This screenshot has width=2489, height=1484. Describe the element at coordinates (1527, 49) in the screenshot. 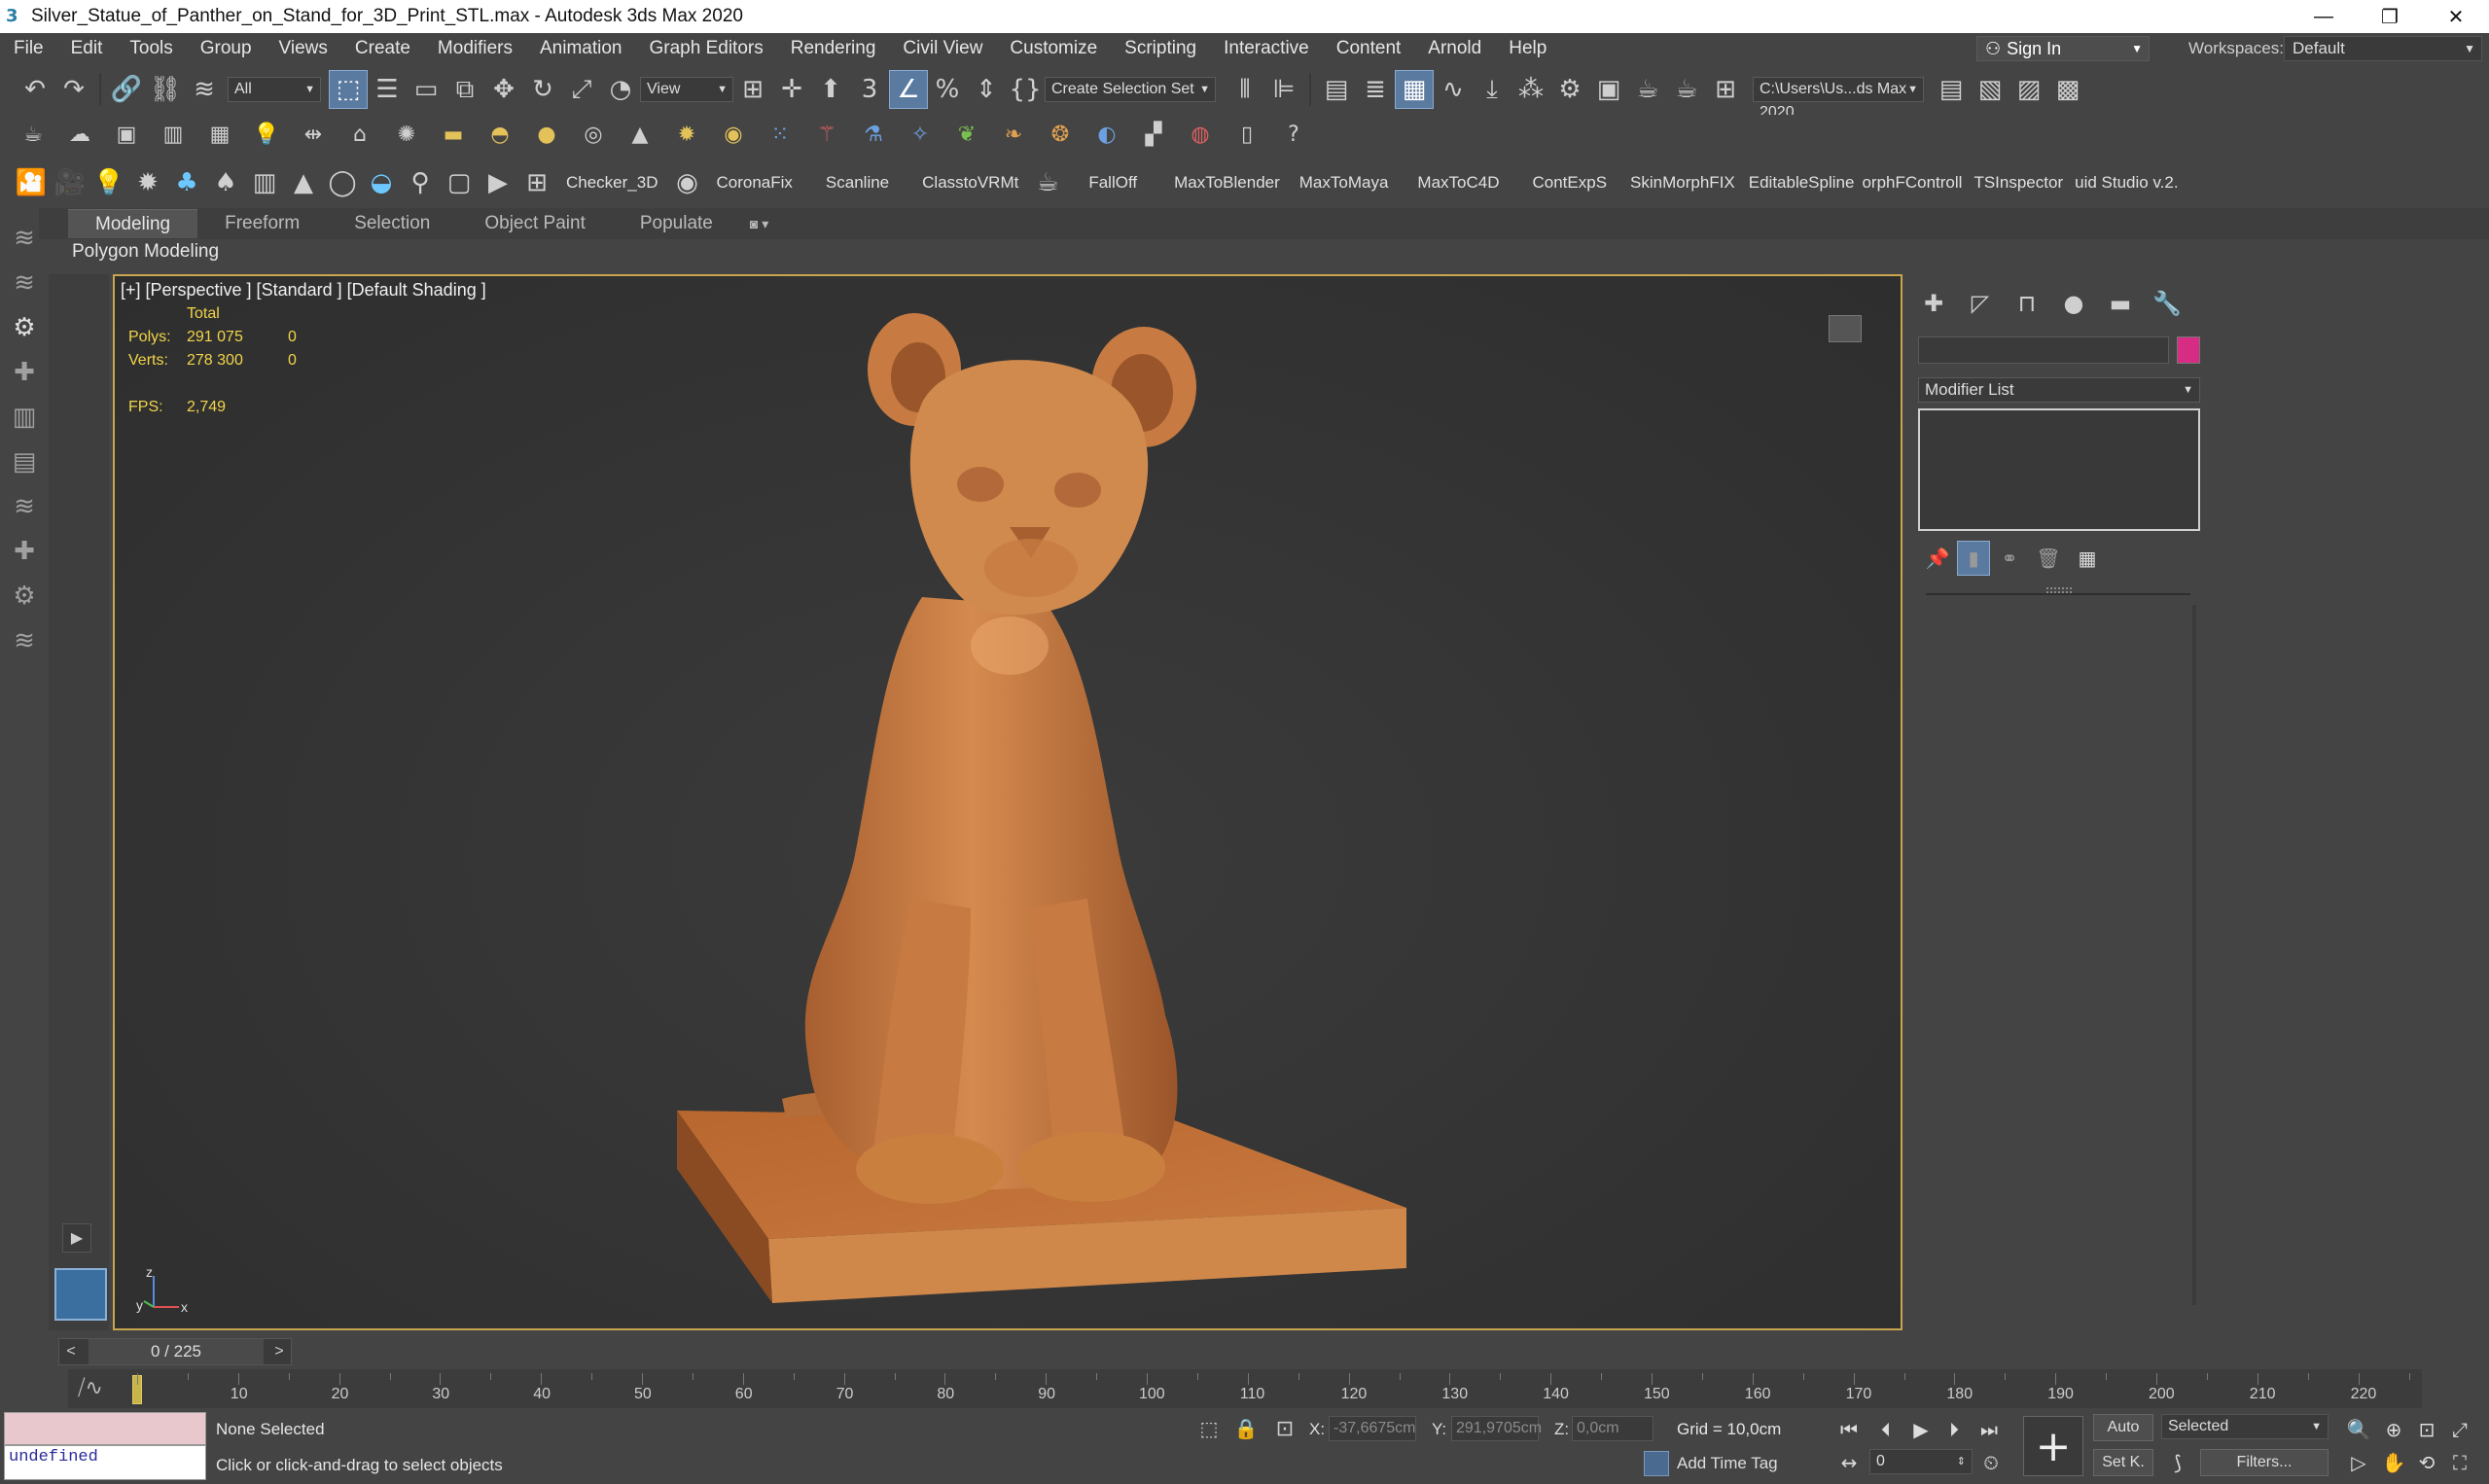

I see `menu-help: Help` at that location.